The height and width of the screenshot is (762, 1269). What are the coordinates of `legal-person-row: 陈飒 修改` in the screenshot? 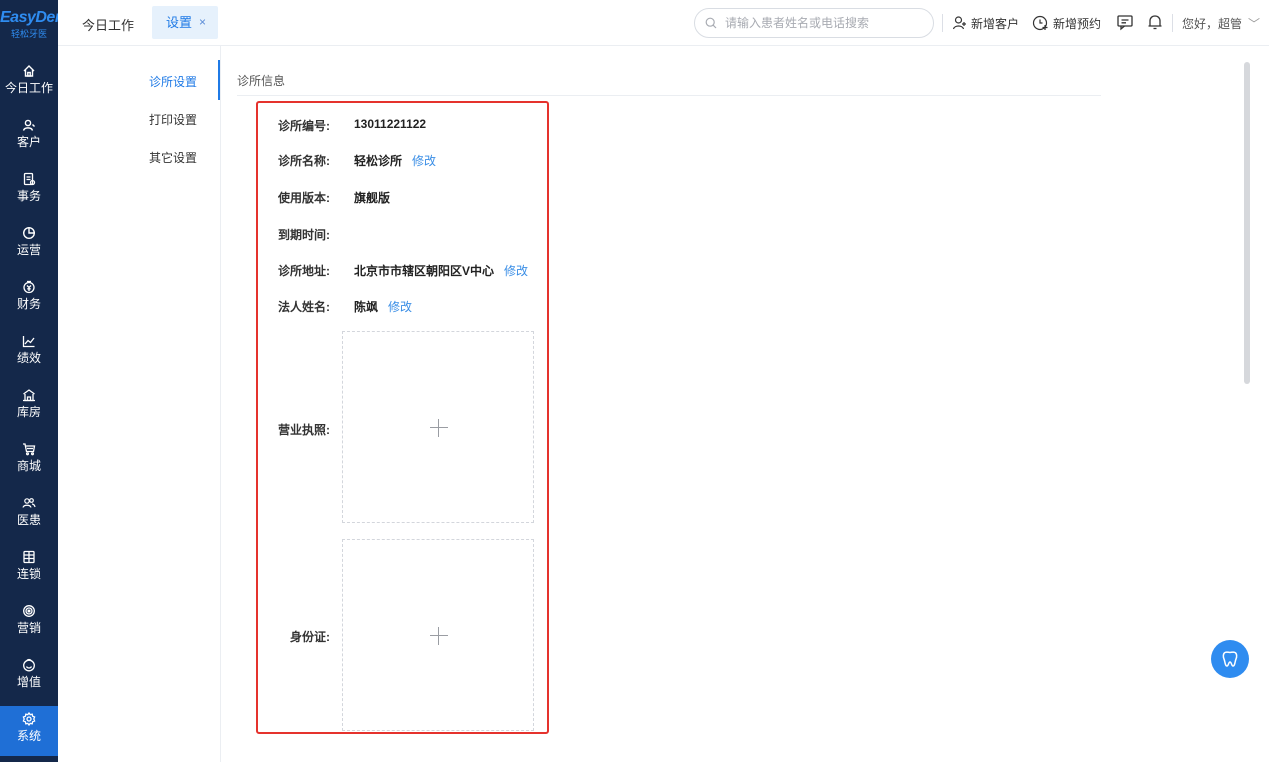 It's located at (383, 306).